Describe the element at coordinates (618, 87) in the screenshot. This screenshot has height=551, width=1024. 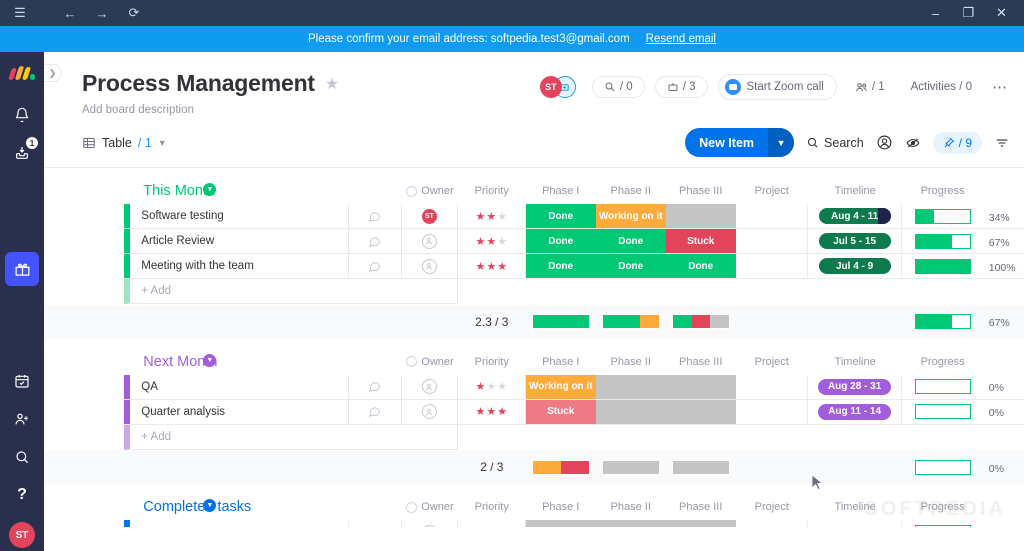
I see `automations-button: / 0` at that location.